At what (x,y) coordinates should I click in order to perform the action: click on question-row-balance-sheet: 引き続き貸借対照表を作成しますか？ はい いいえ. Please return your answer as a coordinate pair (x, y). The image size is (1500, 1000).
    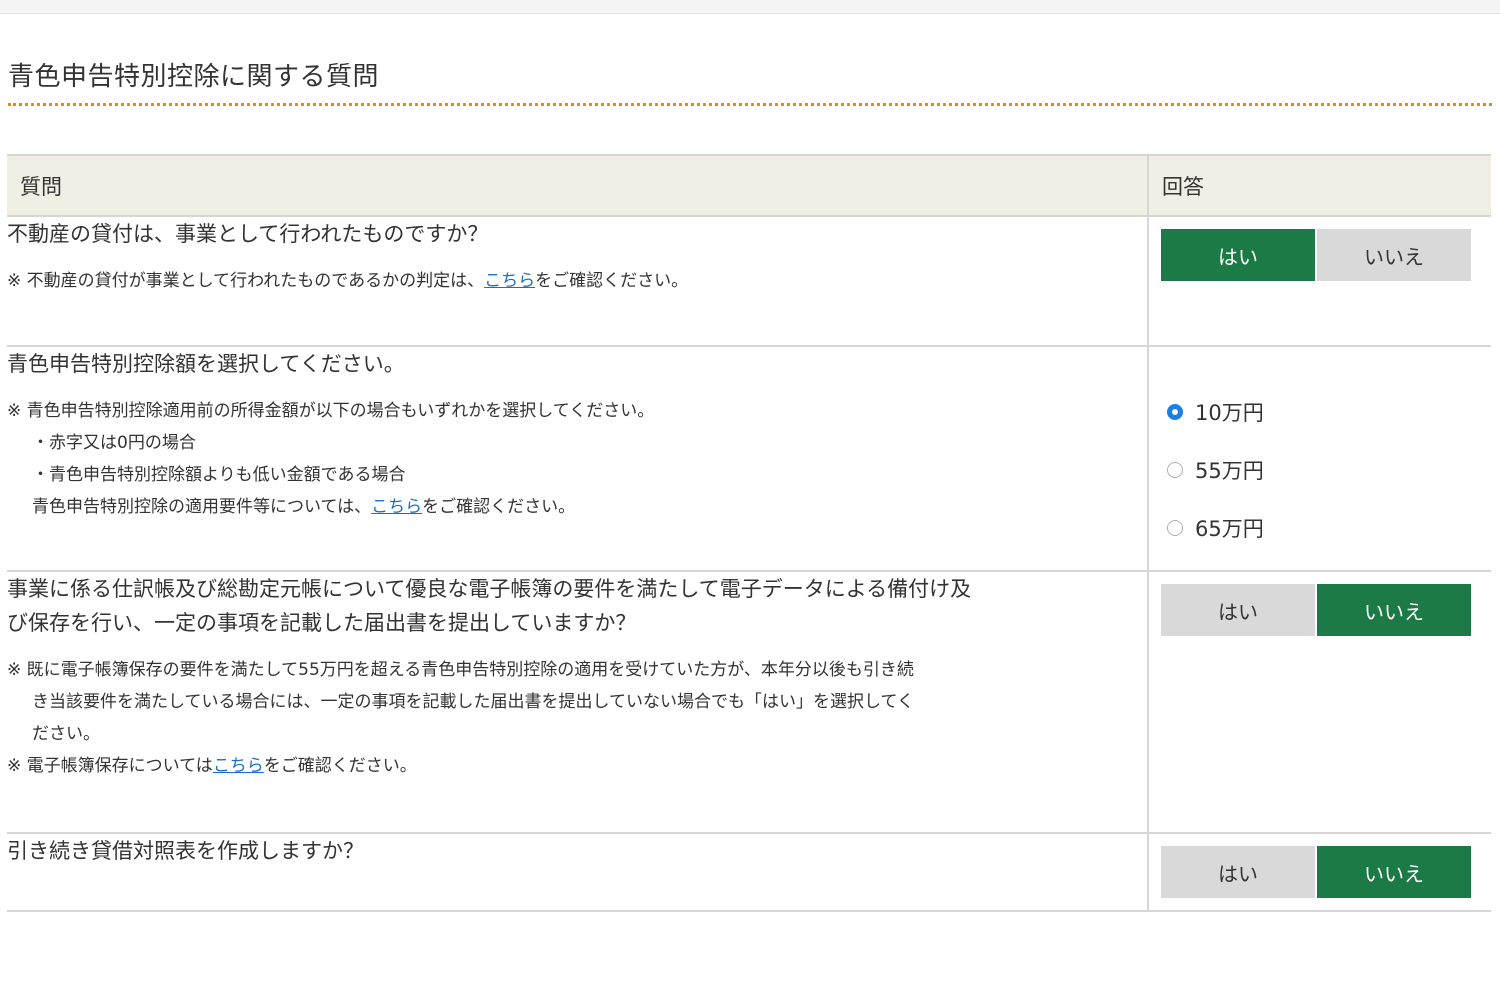
    Looking at the image, I should click on (749, 872).